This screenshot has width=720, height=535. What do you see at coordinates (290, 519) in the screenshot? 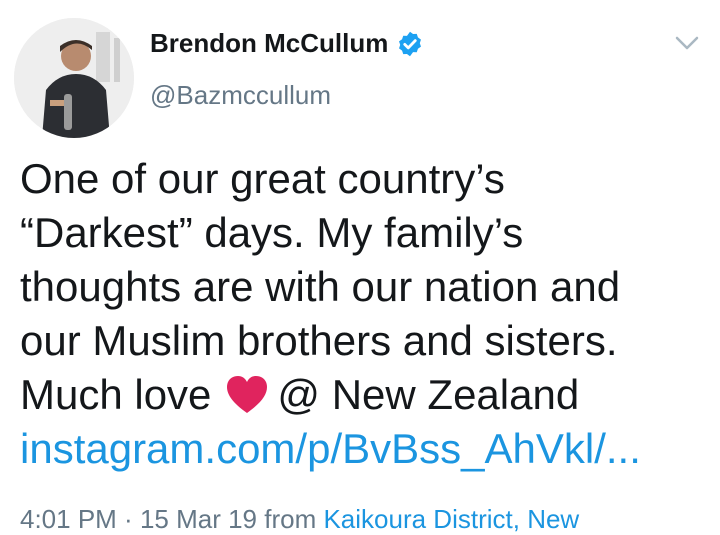
I see `from-label: from` at bounding box center [290, 519].